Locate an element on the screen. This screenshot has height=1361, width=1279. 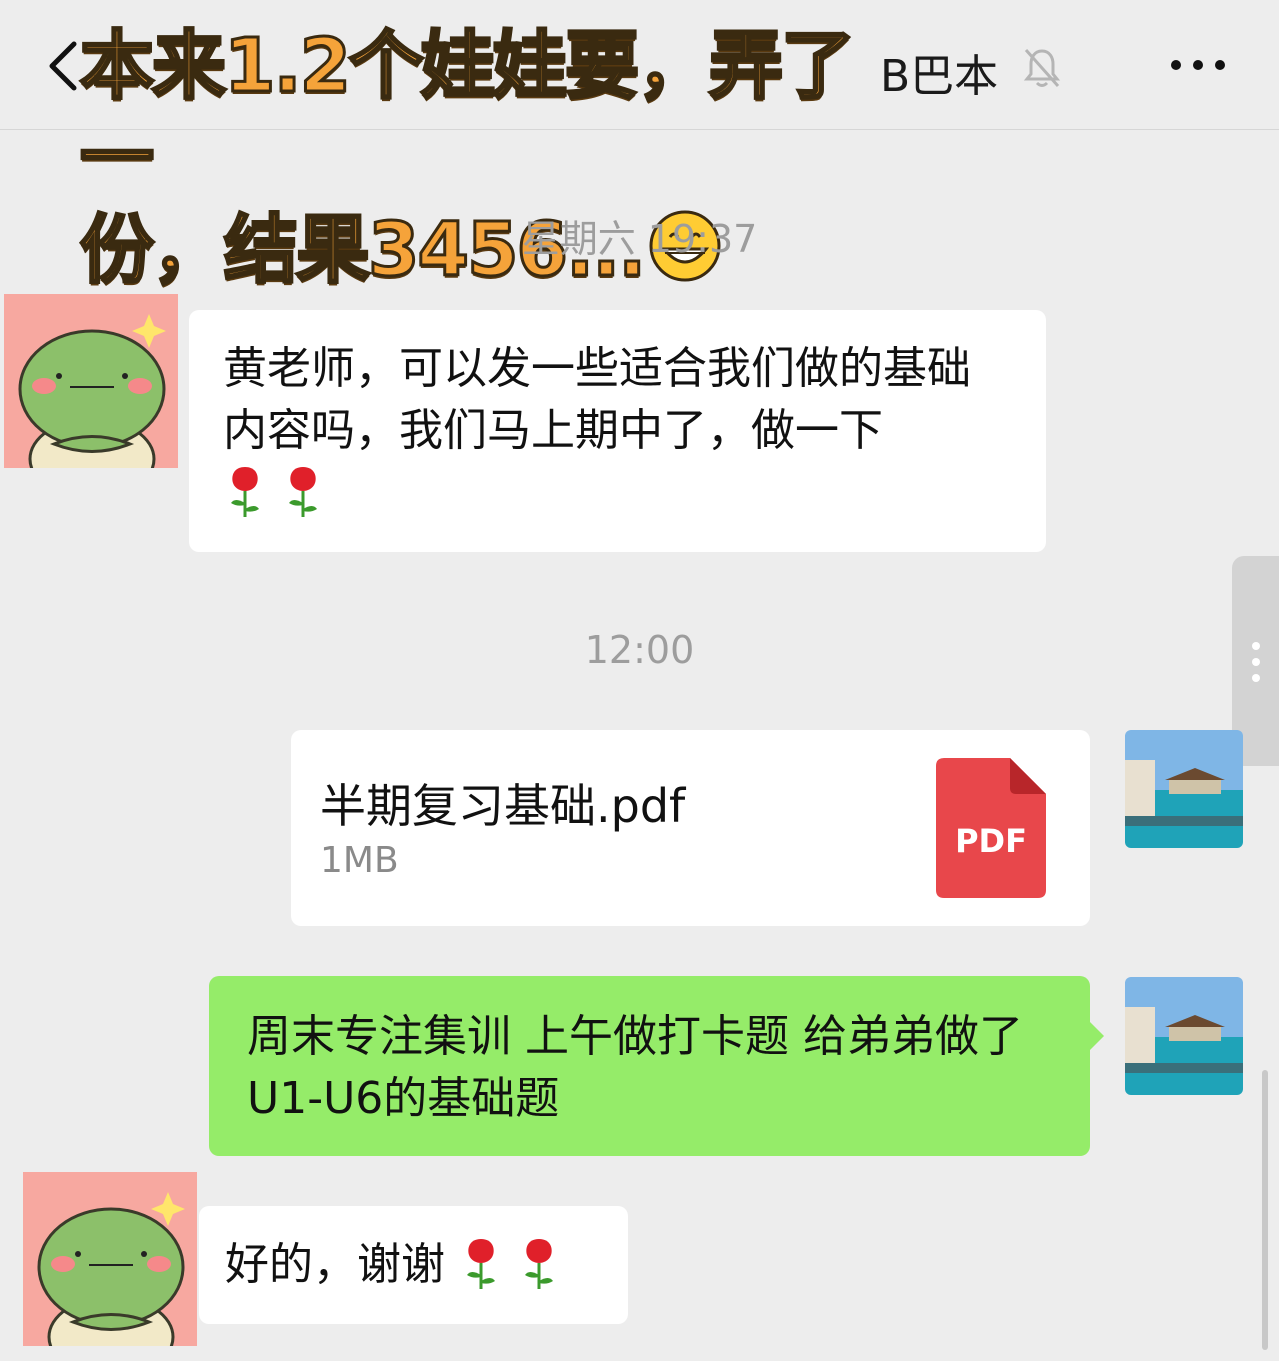
message-bubble-incoming: 好的，谢谢 is located at coordinates (413, 1265).